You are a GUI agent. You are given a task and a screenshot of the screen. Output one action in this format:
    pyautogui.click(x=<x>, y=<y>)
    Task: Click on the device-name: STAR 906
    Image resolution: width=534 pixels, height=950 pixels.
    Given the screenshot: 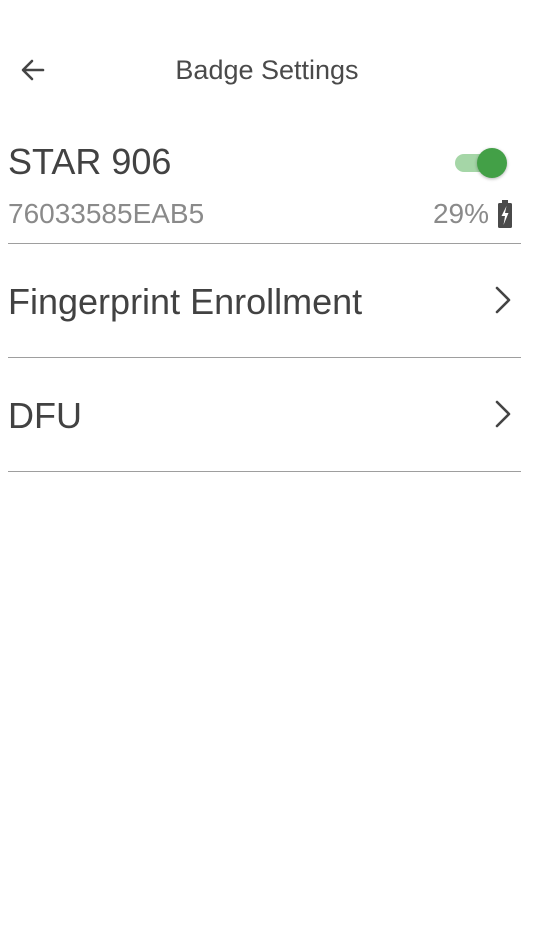 What is the action you would take?
    pyautogui.click(x=90, y=161)
    